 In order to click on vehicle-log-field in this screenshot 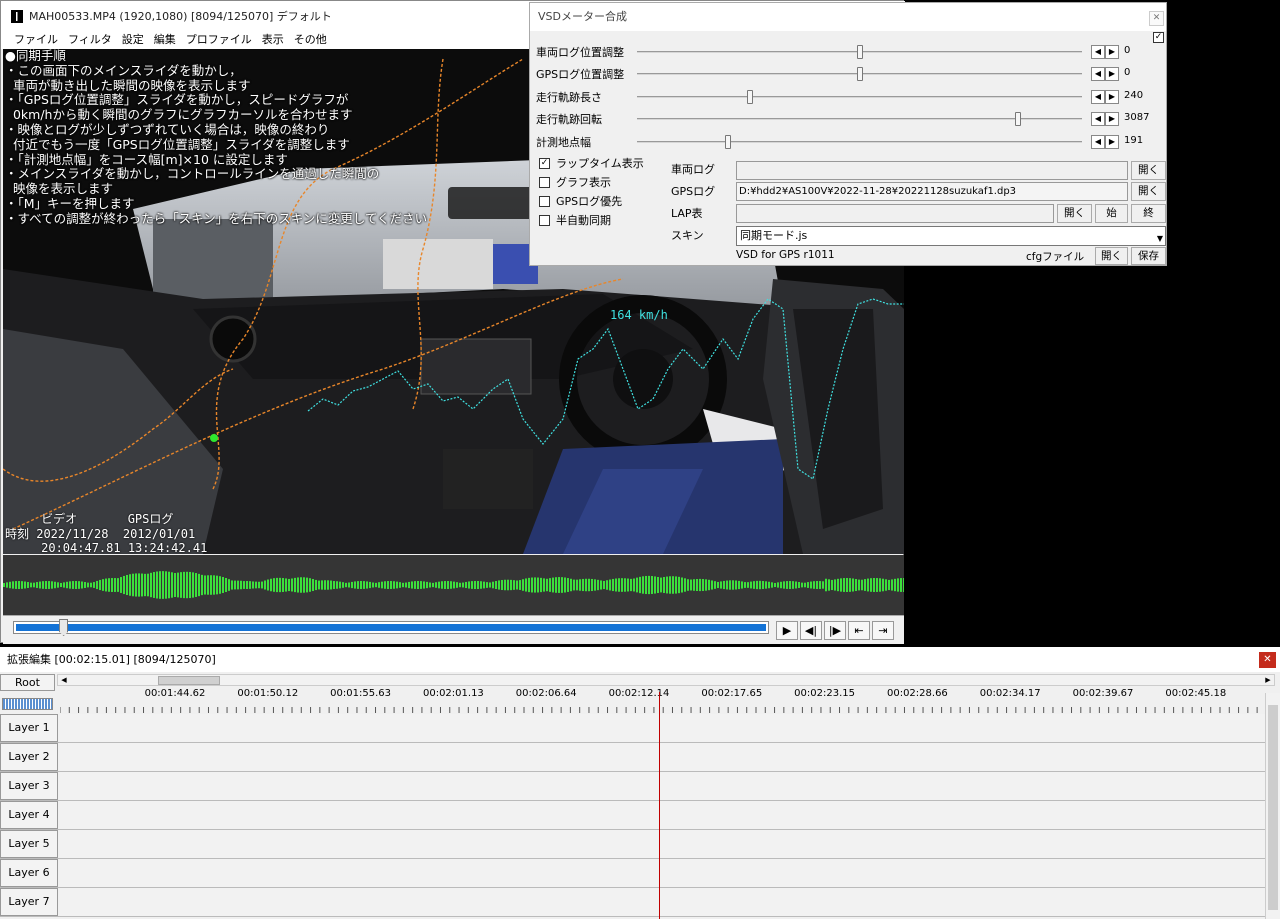, I will do `click(932, 170)`.